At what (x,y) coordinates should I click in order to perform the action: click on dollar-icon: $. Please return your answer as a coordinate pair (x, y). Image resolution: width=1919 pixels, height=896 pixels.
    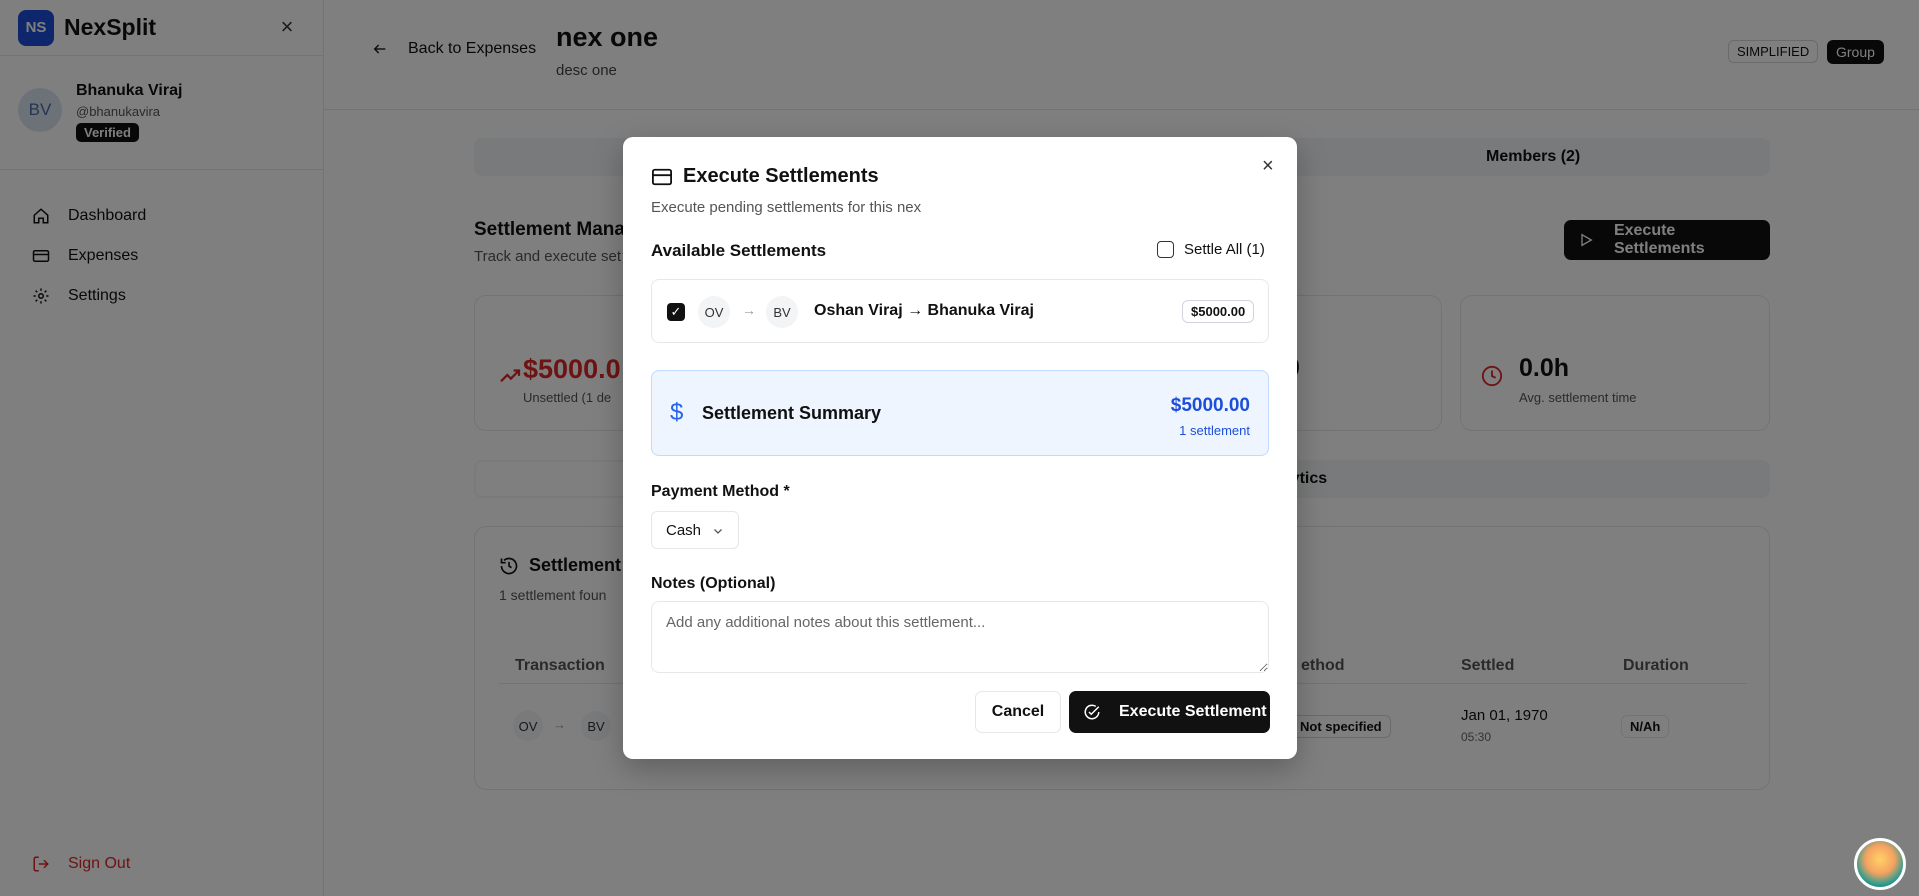
    Looking at the image, I should click on (677, 412).